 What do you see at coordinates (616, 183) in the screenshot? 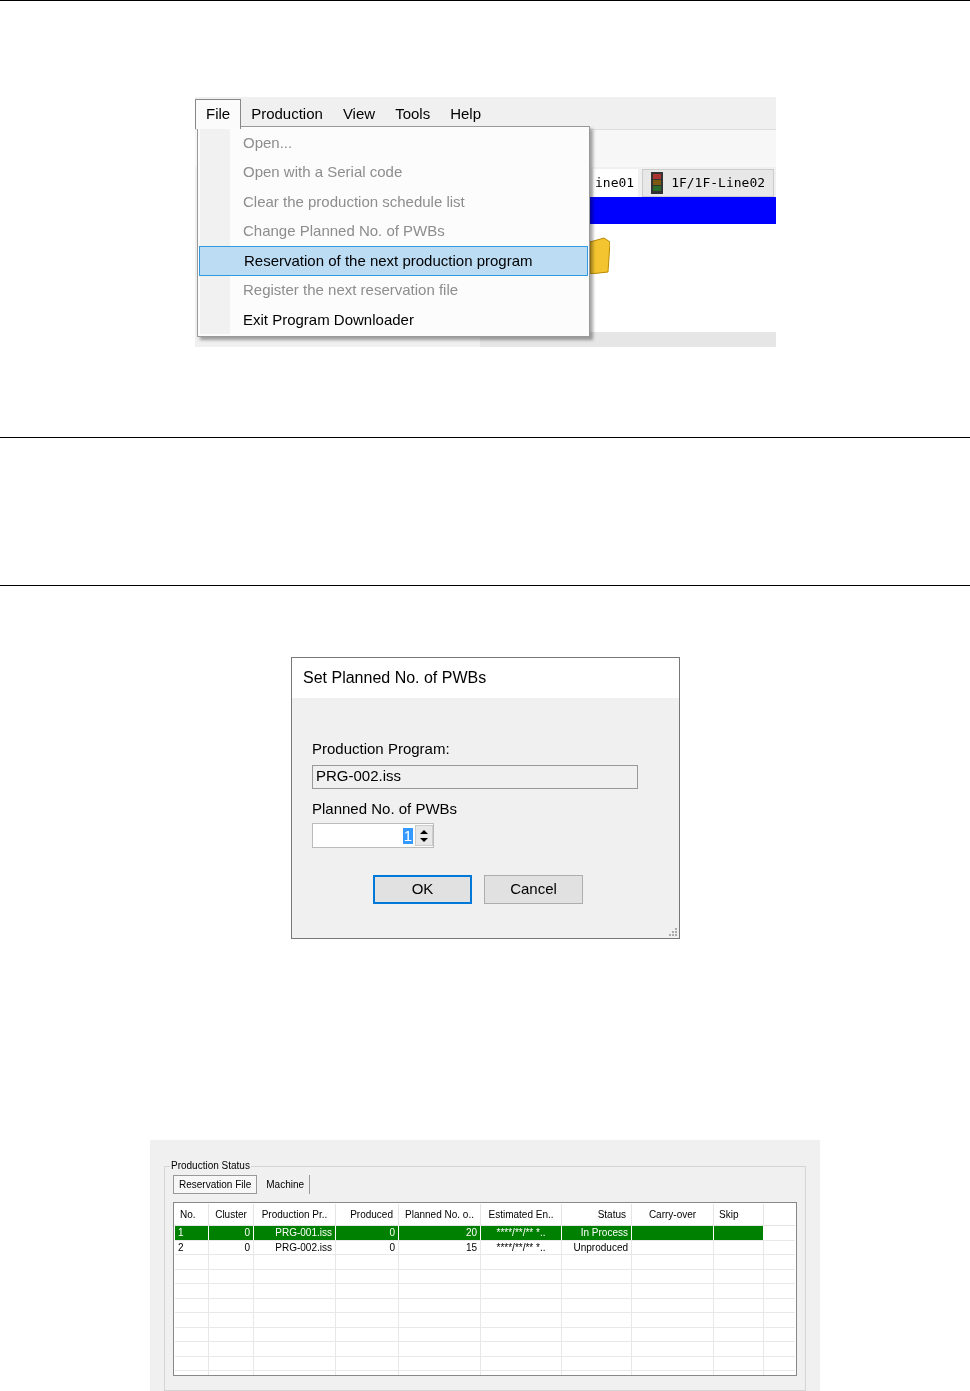
I see `line-tab: ine01` at bounding box center [616, 183].